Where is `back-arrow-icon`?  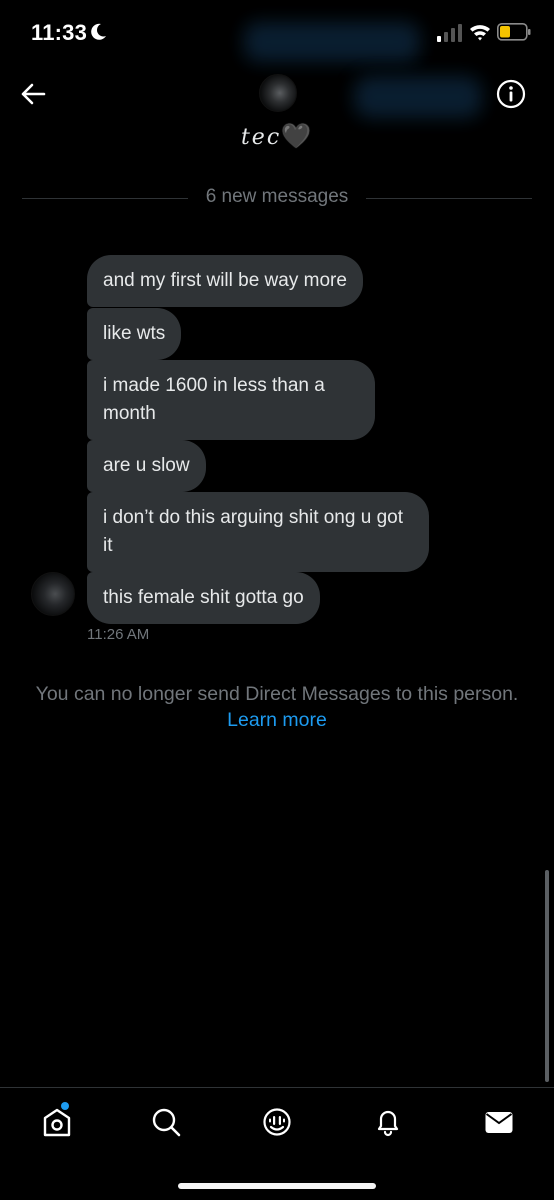
back-arrow-icon is located at coordinates (33, 94).